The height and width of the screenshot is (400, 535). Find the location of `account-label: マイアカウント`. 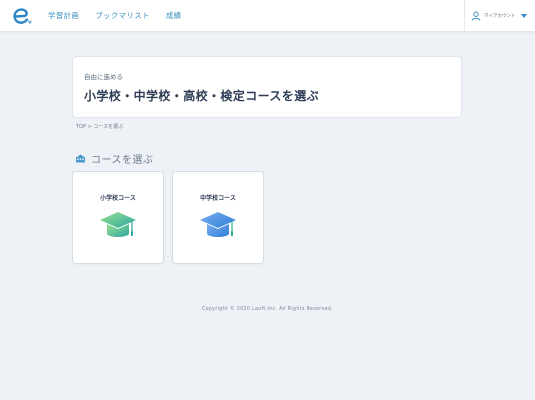

account-label: マイアカウント is located at coordinates (500, 16).